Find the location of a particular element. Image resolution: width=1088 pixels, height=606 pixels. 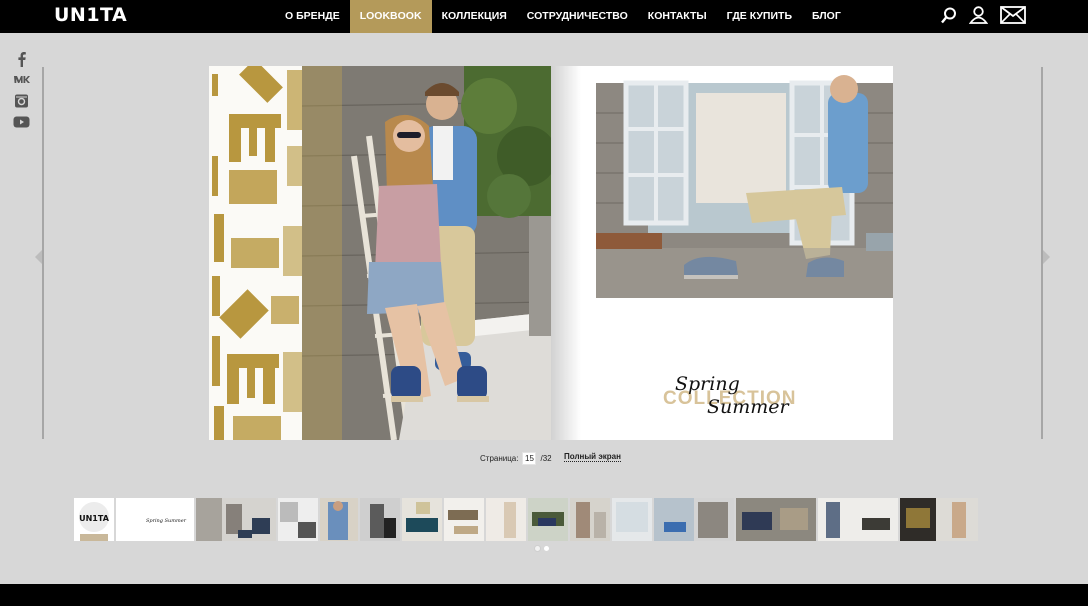

instagram-icon is located at coordinates (21, 101).